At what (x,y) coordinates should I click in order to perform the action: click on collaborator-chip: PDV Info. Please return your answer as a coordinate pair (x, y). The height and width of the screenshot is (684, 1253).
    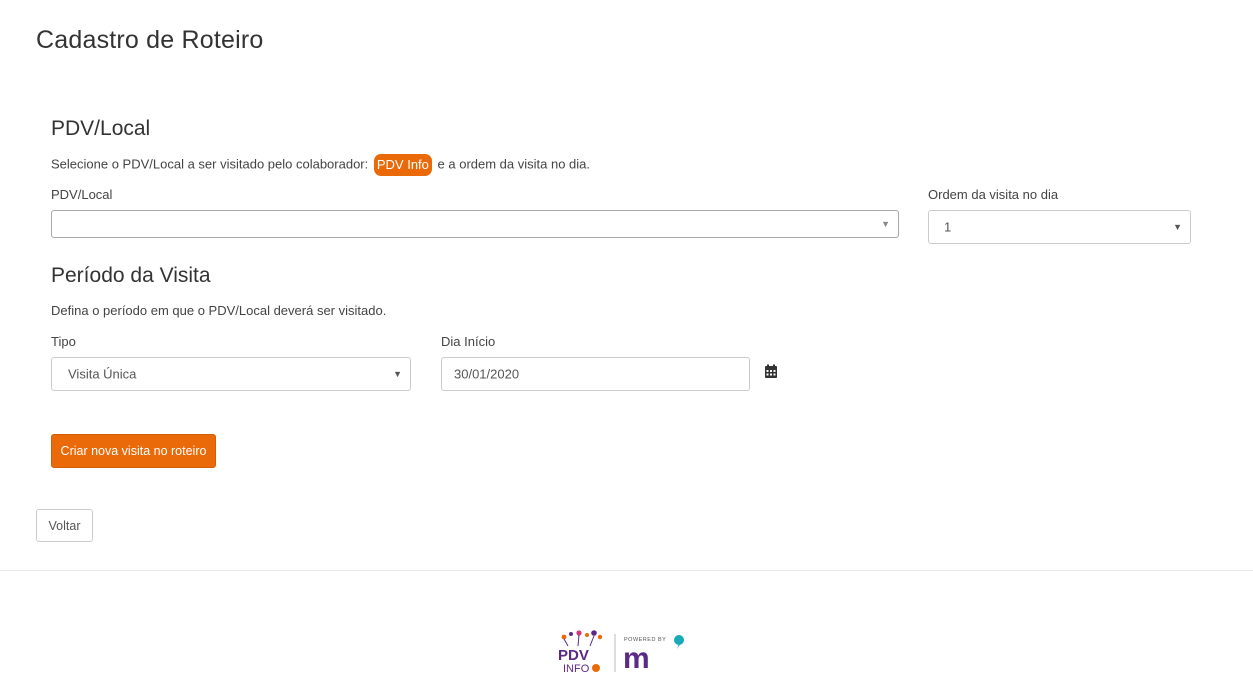
    Looking at the image, I should click on (402, 165).